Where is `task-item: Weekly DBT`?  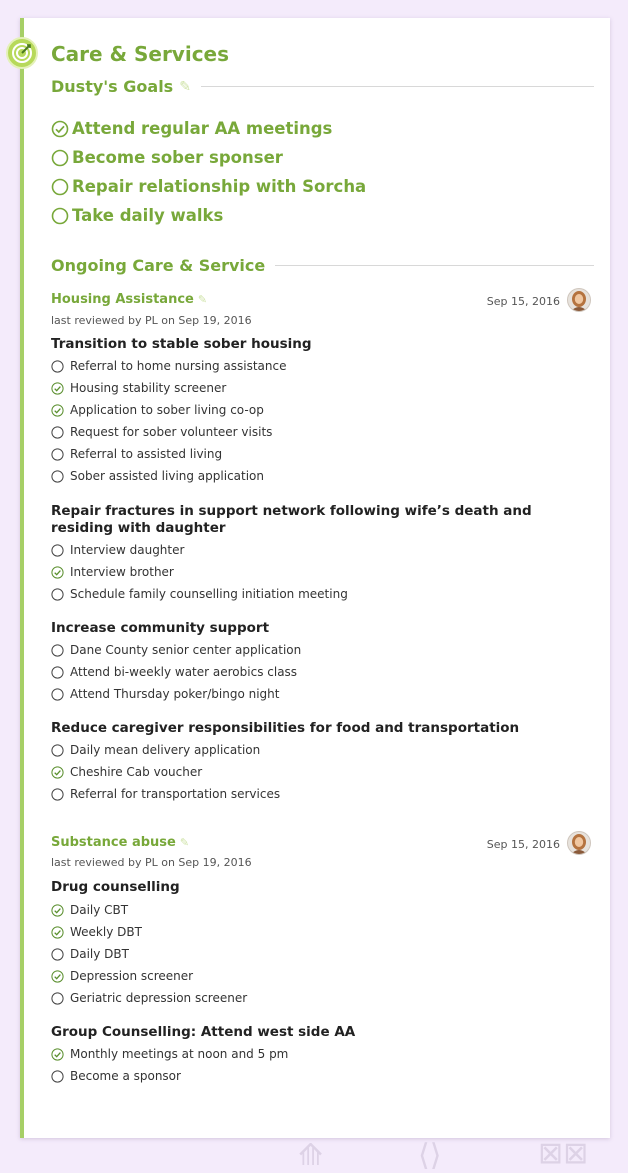 task-item: Weekly DBT is located at coordinates (96, 932).